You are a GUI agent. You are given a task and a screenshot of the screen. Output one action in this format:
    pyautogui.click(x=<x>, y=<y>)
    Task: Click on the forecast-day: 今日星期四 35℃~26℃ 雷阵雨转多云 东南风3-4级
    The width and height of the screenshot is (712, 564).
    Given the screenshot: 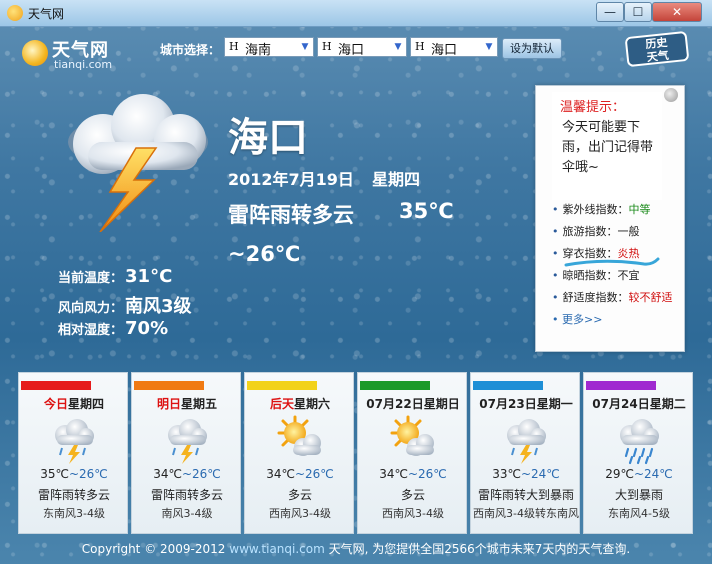 What is the action you would take?
    pyautogui.click(x=73, y=453)
    